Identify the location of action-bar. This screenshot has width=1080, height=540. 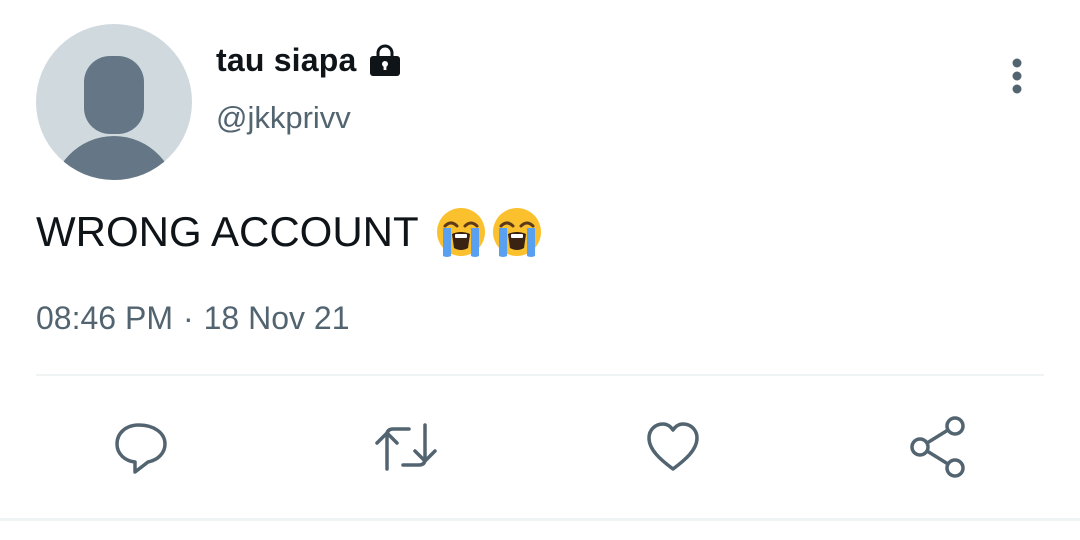
(540, 447).